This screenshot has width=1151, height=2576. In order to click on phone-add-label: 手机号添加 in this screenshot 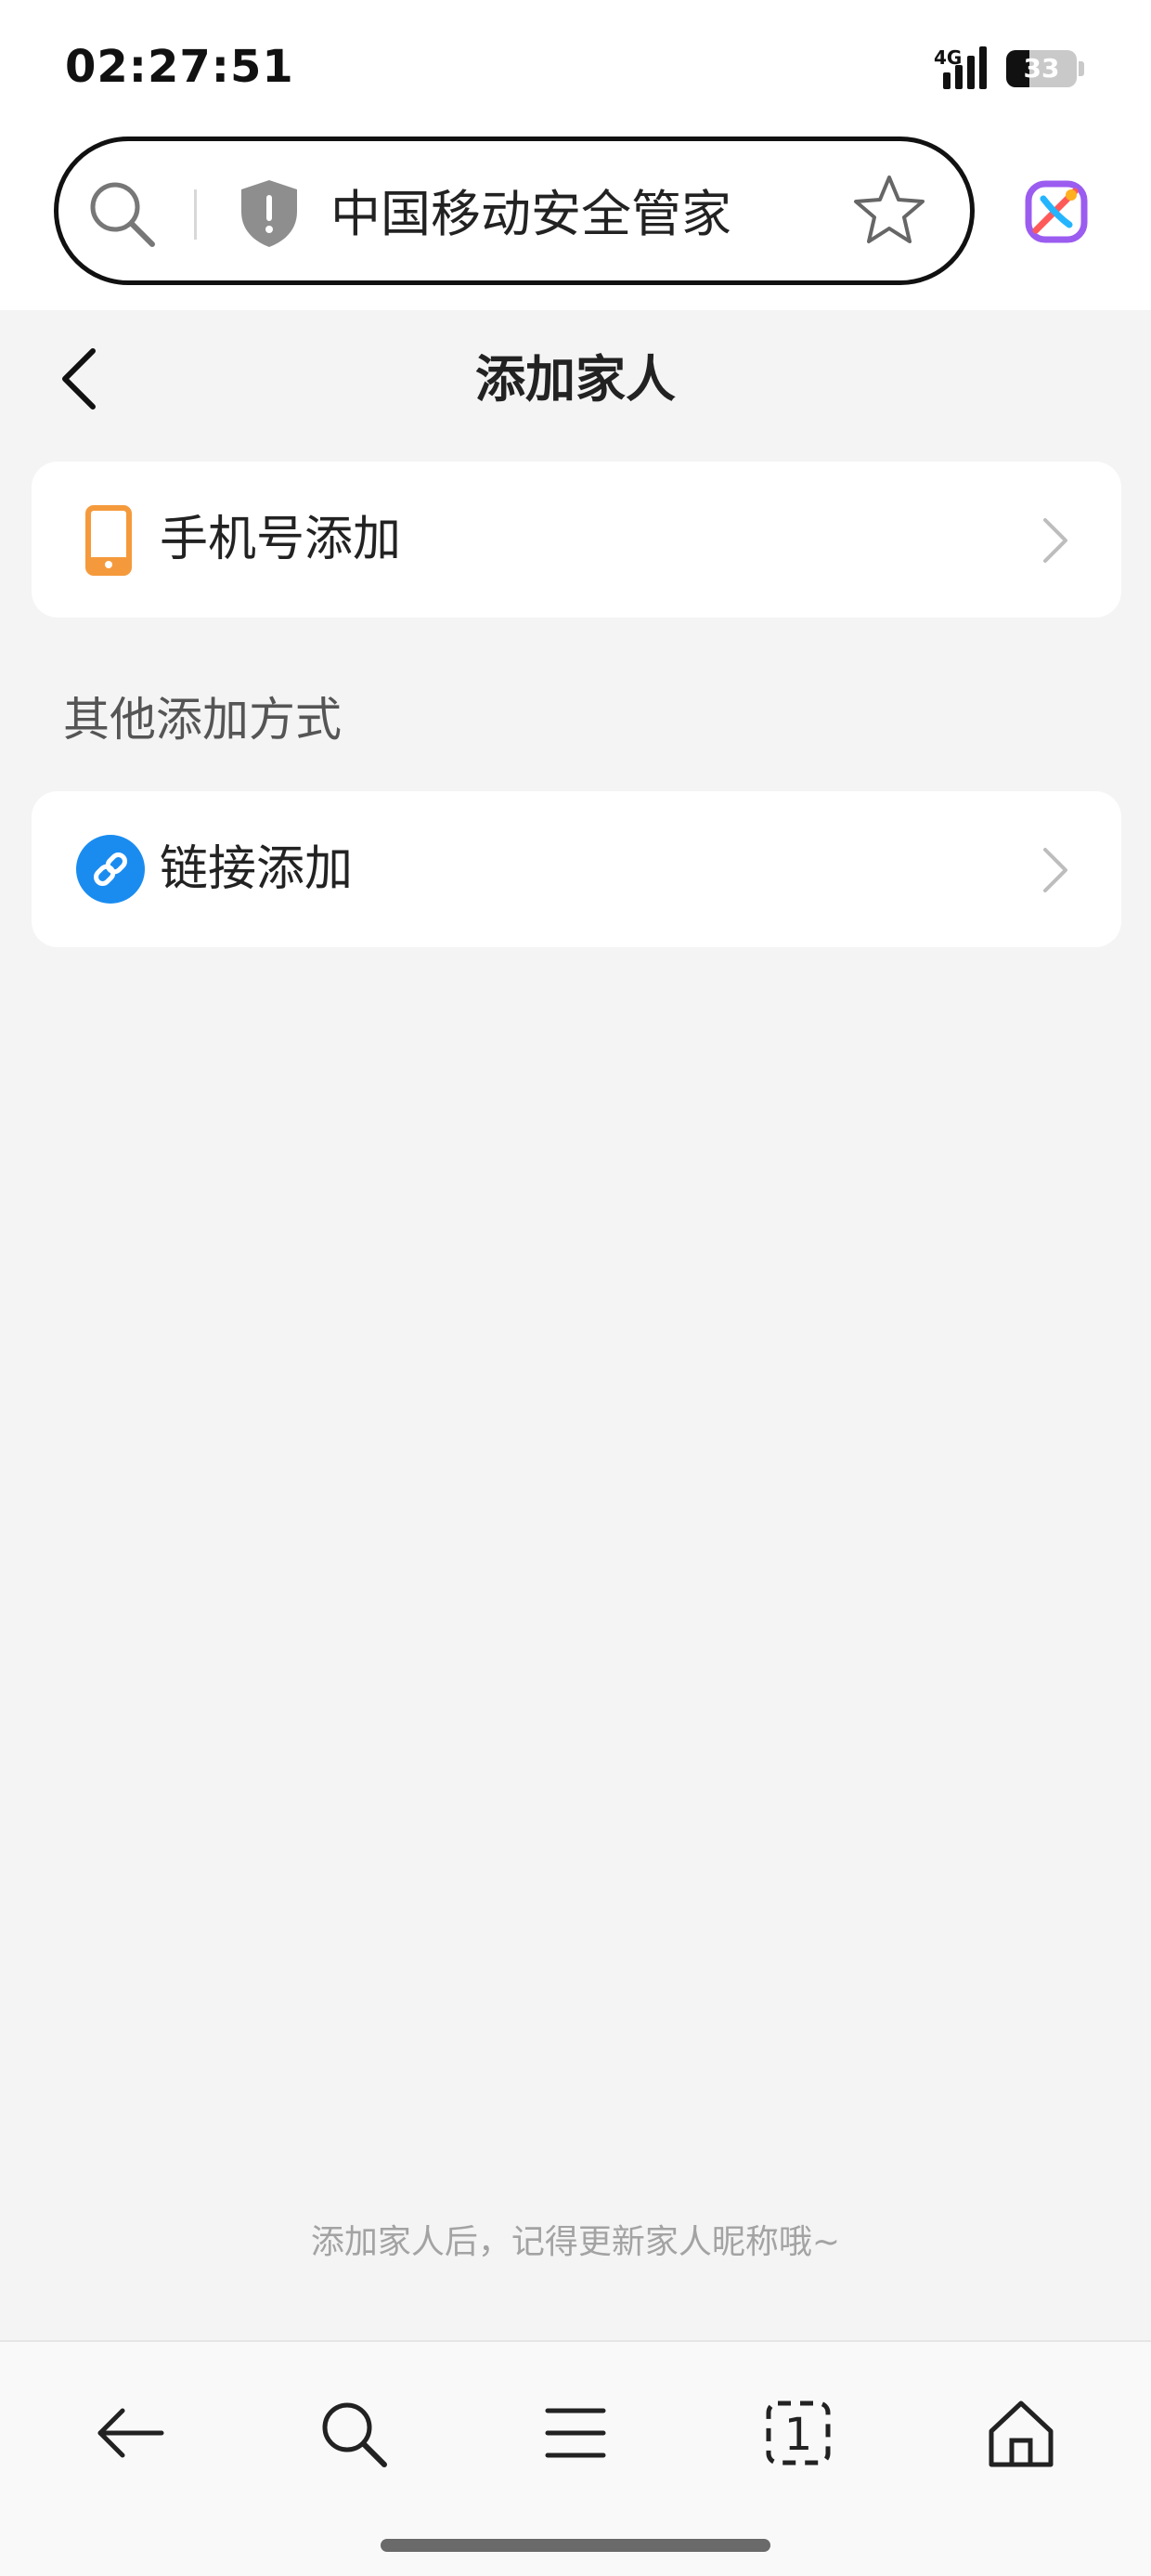, I will do `click(281, 539)`.